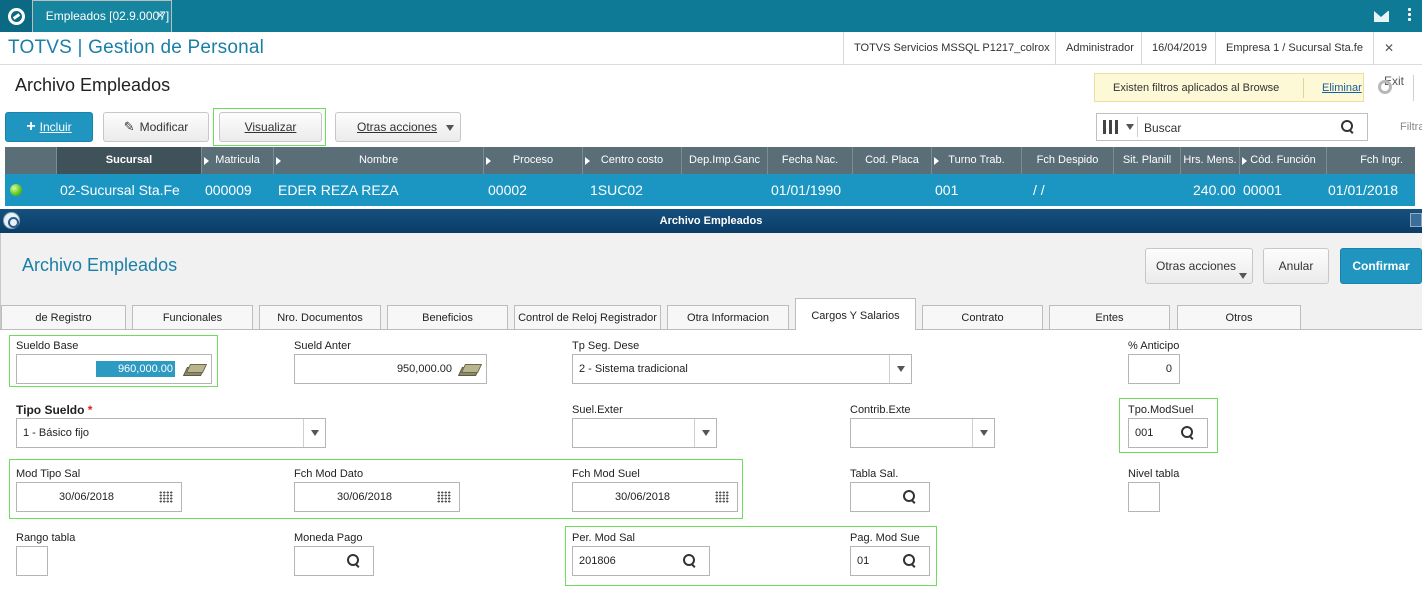 The image size is (1422, 593). I want to click on anular-button: Anular, so click(1296, 266).